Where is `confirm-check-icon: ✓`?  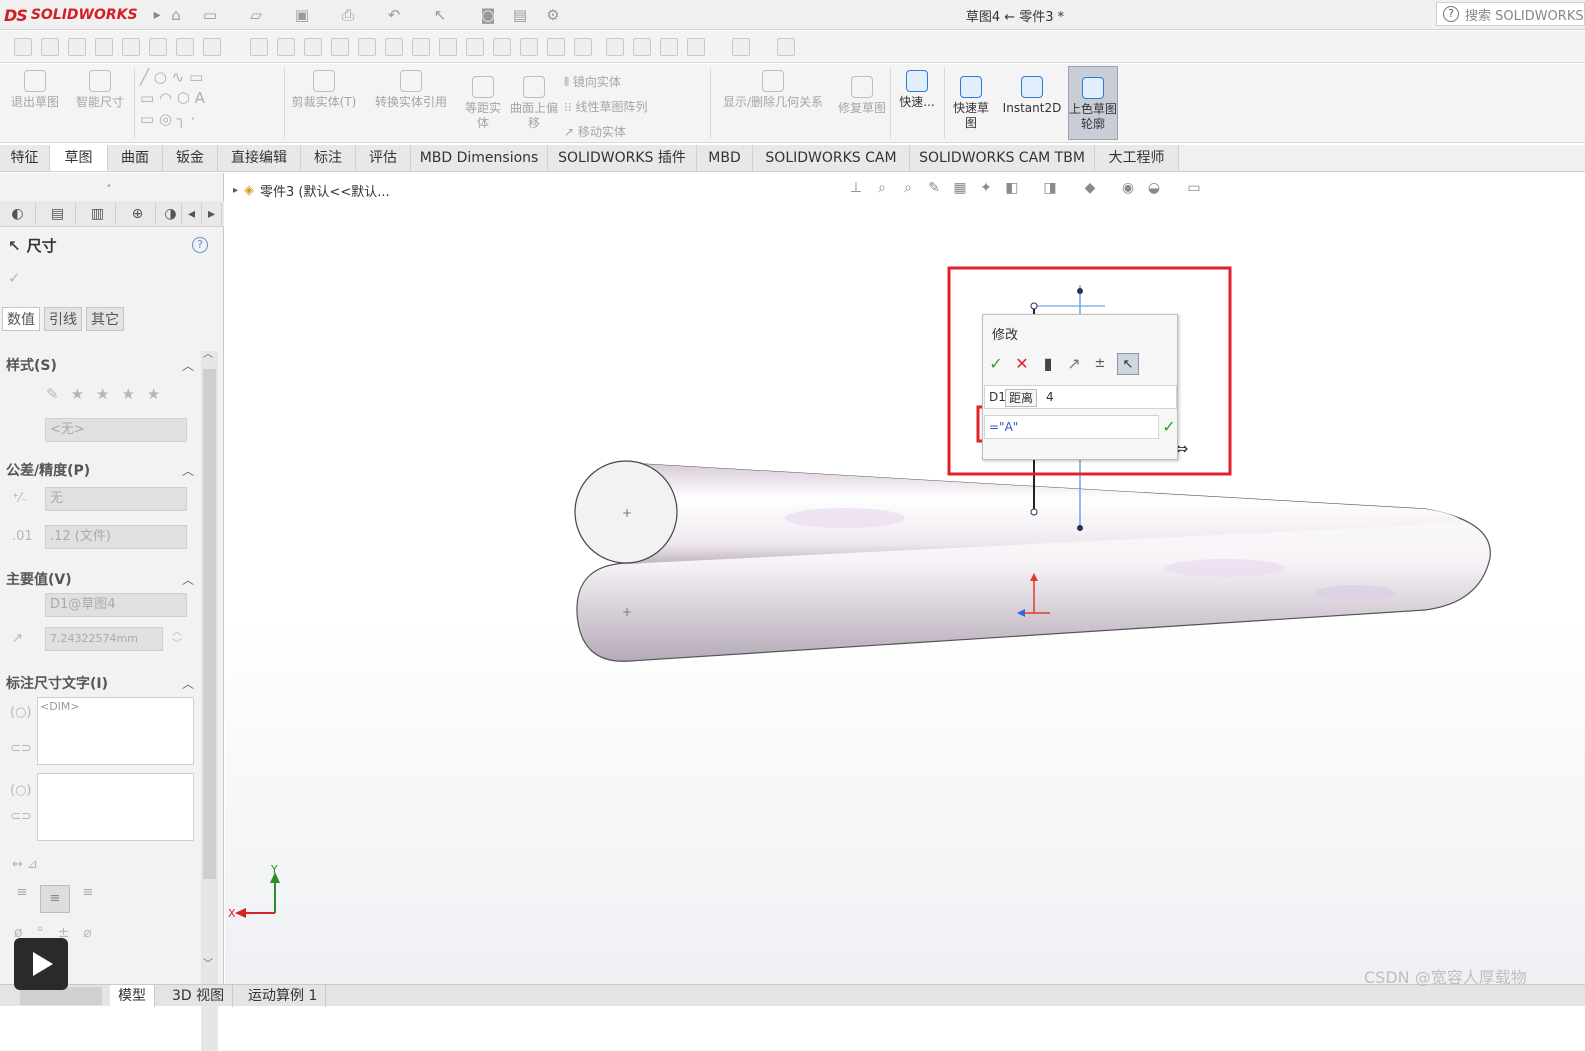 confirm-check-icon: ✓ is located at coordinates (1169, 427).